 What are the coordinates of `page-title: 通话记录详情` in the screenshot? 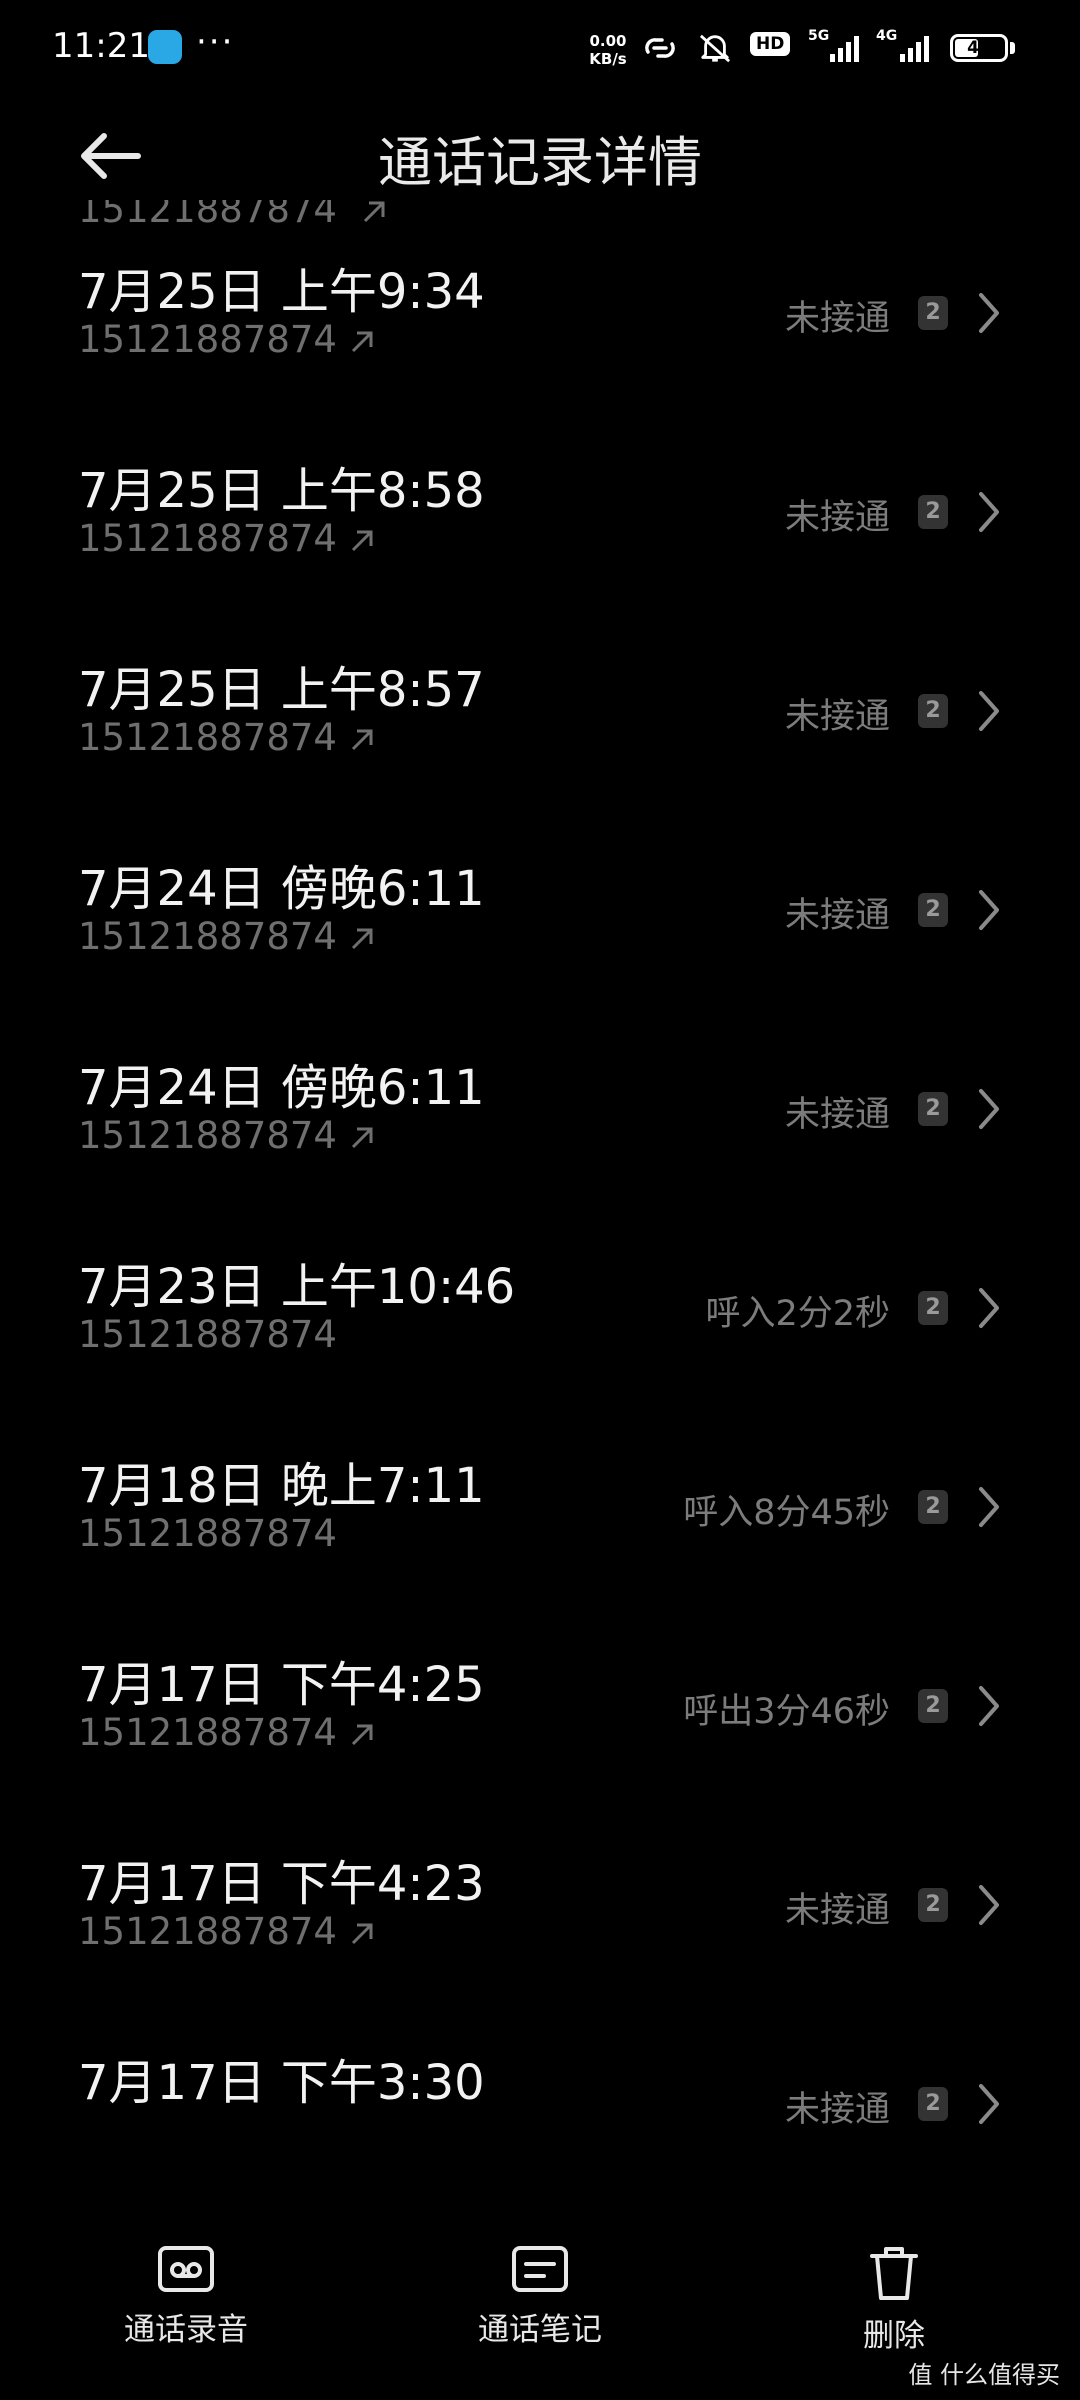 It's located at (540, 162).